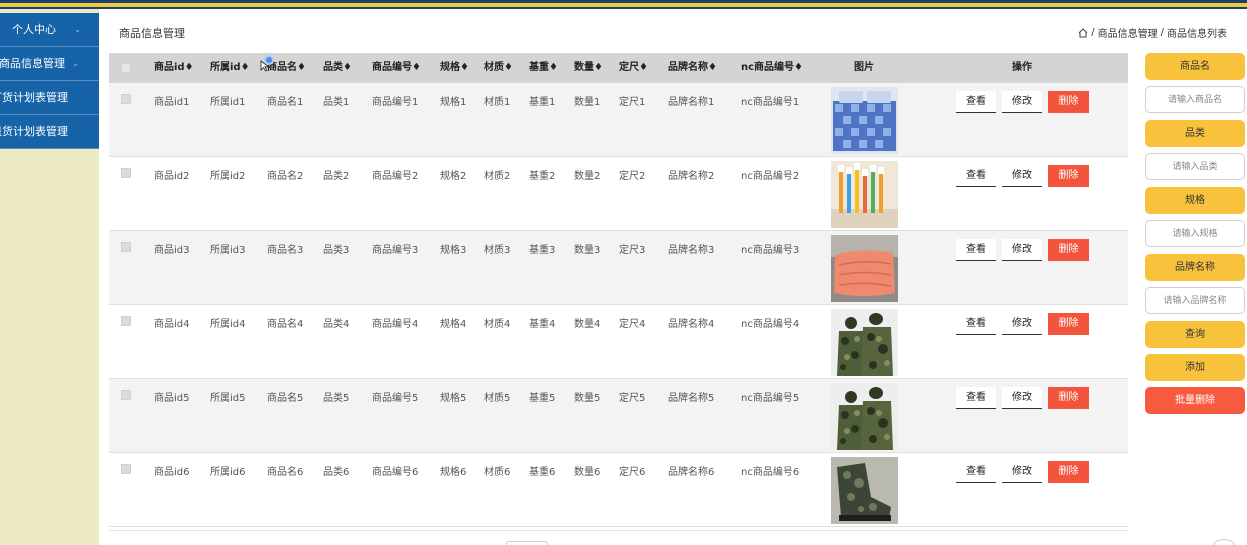 This screenshot has width=1247, height=545. What do you see at coordinates (228, 324) in the screenshot?
I see `cell-owner-id: 所属id4` at bounding box center [228, 324].